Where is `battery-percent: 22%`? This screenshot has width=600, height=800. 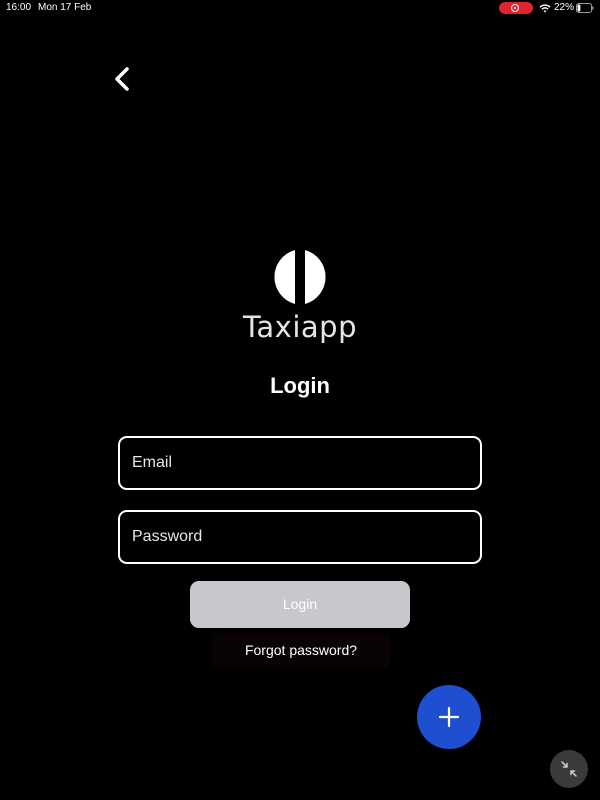
battery-percent: 22% is located at coordinates (564, 7).